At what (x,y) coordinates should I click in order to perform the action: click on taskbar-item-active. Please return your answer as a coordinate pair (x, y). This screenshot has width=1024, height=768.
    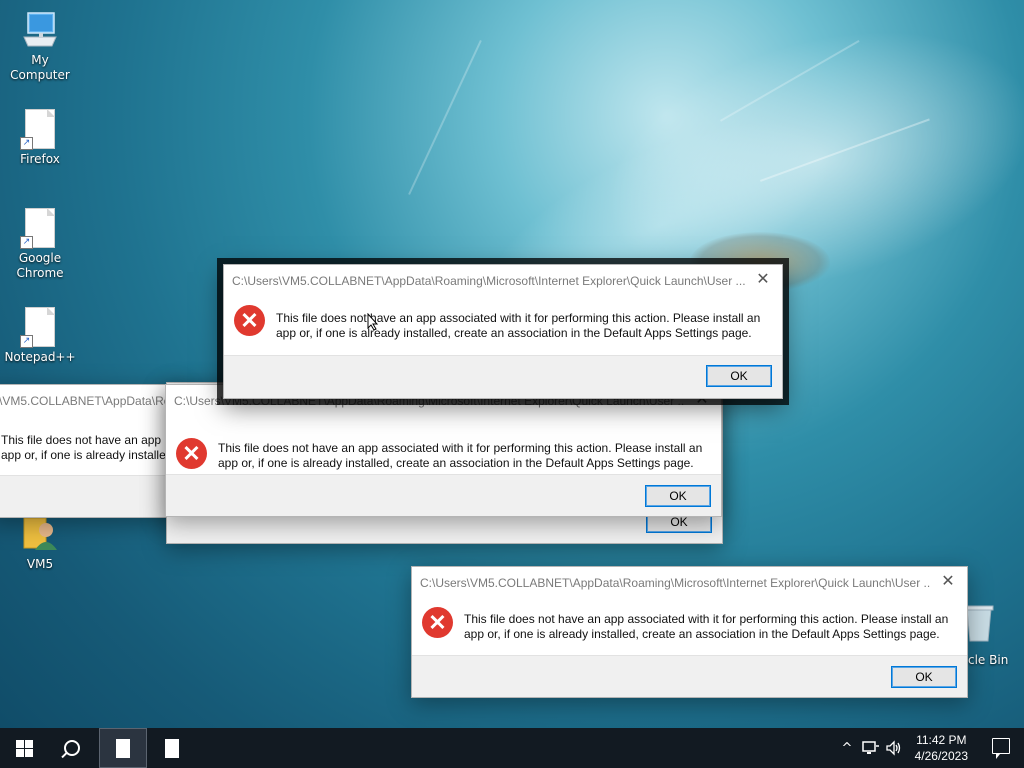
    Looking at the image, I should click on (123, 748).